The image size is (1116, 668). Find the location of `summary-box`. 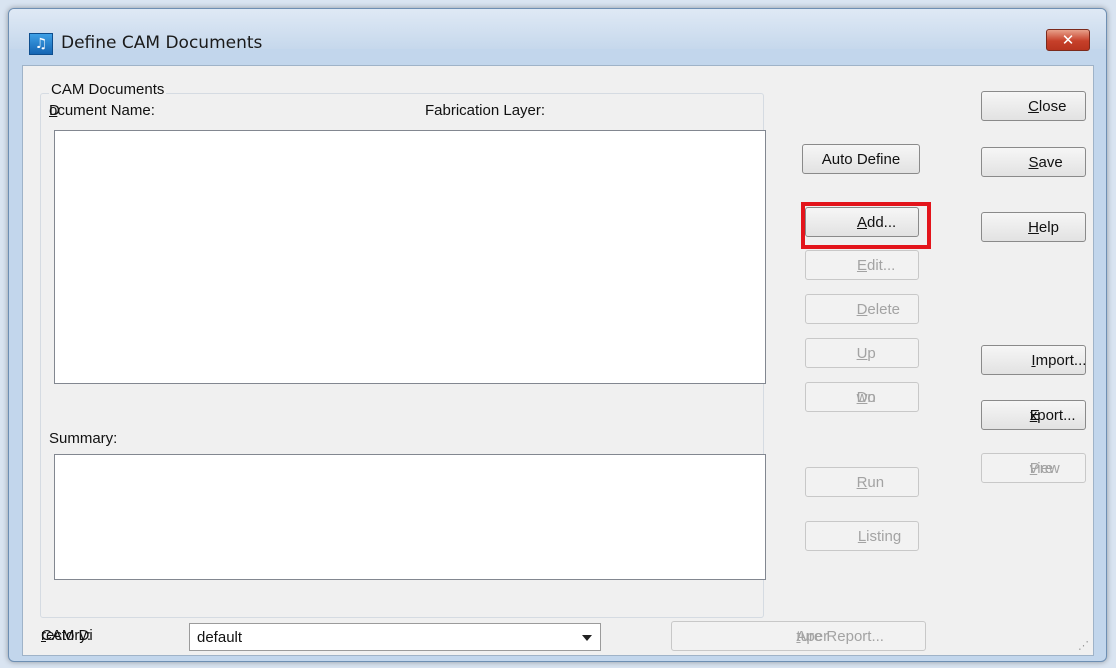

summary-box is located at coordinates (410, 517).